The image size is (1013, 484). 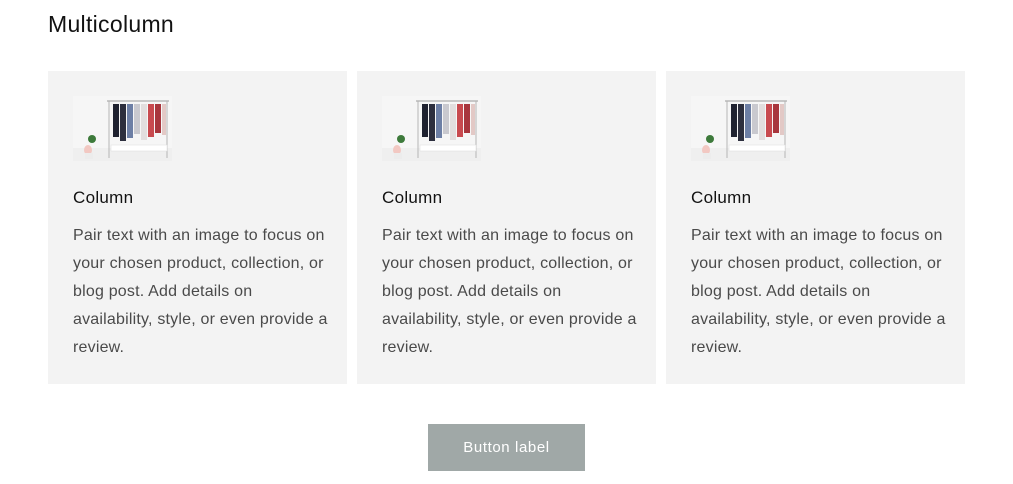 What do you see at coordinates (506, 447) in the screenshot?
I see `cta-button: Button label` at bounding box center [506, 447].